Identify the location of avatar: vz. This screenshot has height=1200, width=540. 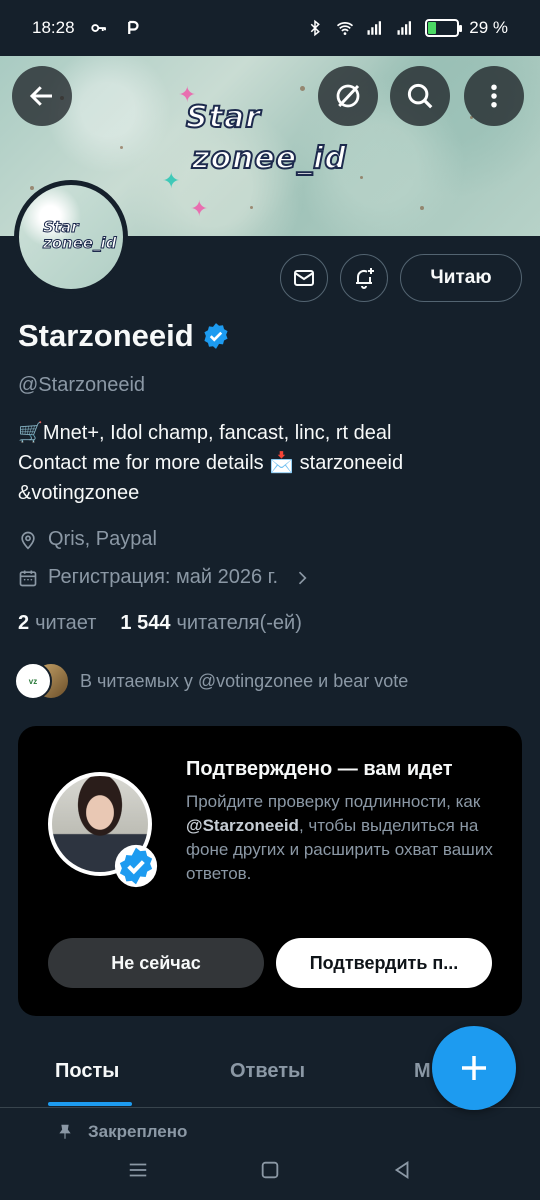
(33, 681).